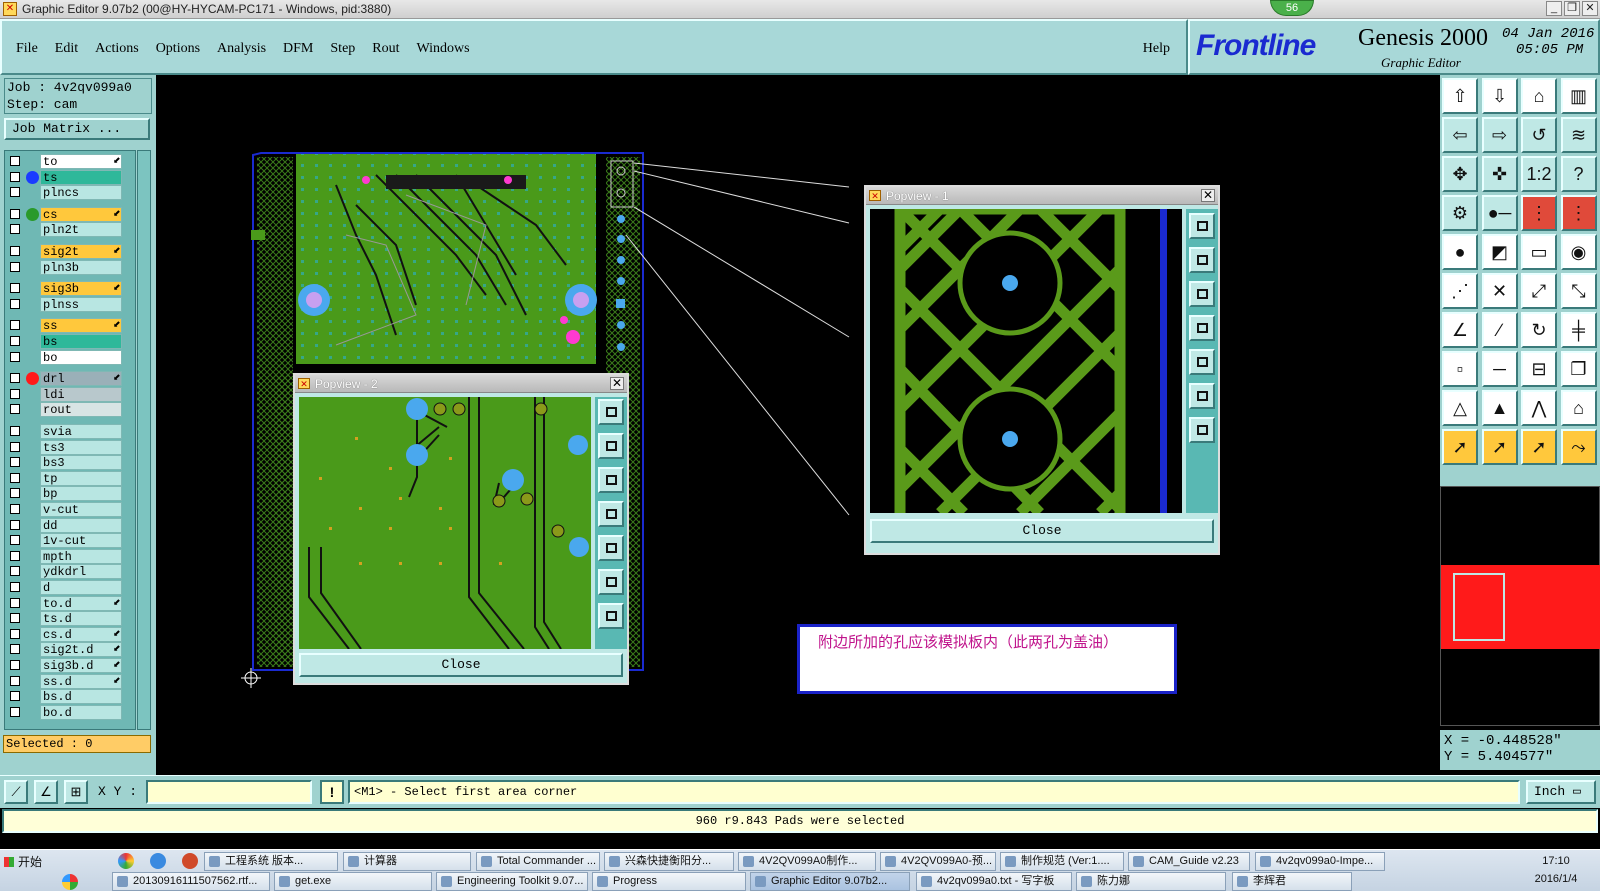 The width and height of the screenshot is (1600, 891). Describe the element at coordinates (70, 251) in the screenshot. I see `layer-row: sig2t ⬋` at that location.